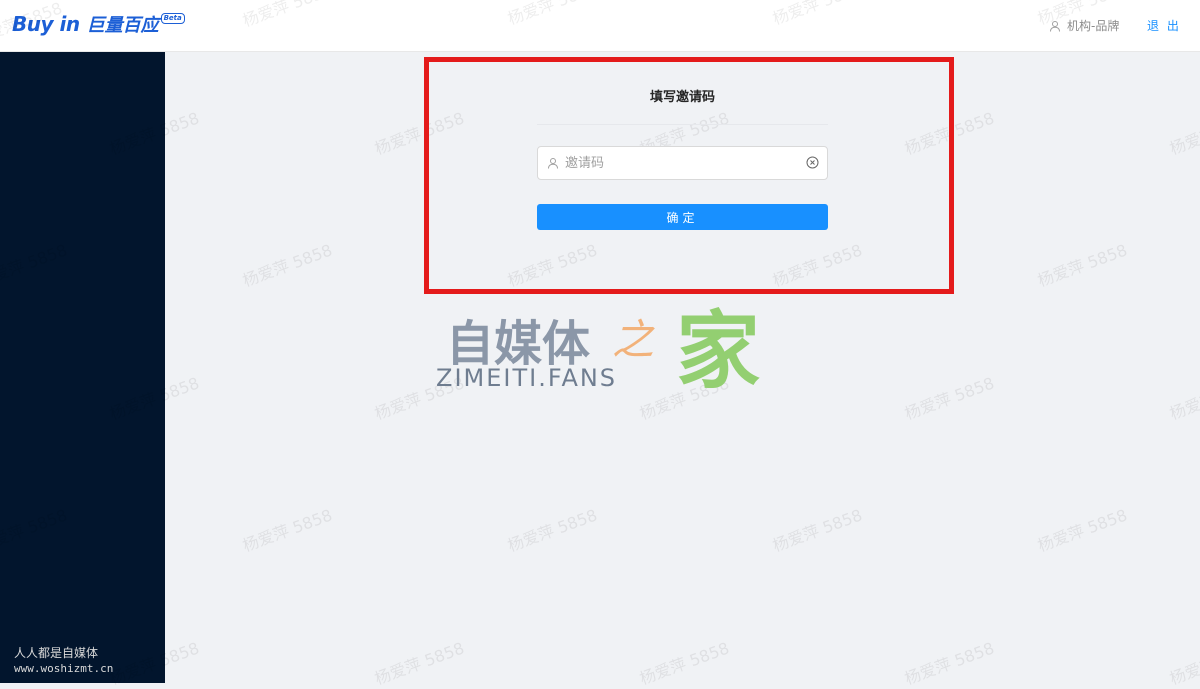 The image size is (1200, 689). Describe the element at coordinates (172, 18) in the screenshot. I see `beta-badge: Beta` at that location.